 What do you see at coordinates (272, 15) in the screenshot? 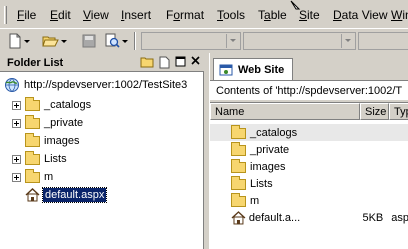
I see `menu-table: Table` at bounding box center [272, 15].